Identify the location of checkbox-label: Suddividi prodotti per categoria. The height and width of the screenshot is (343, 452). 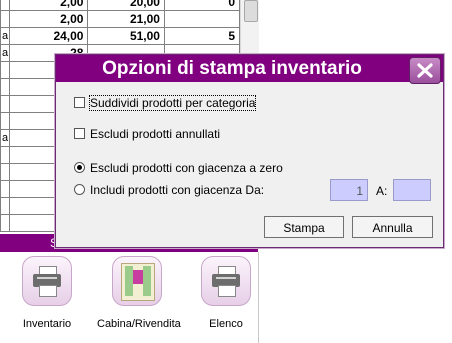
(172, 103).